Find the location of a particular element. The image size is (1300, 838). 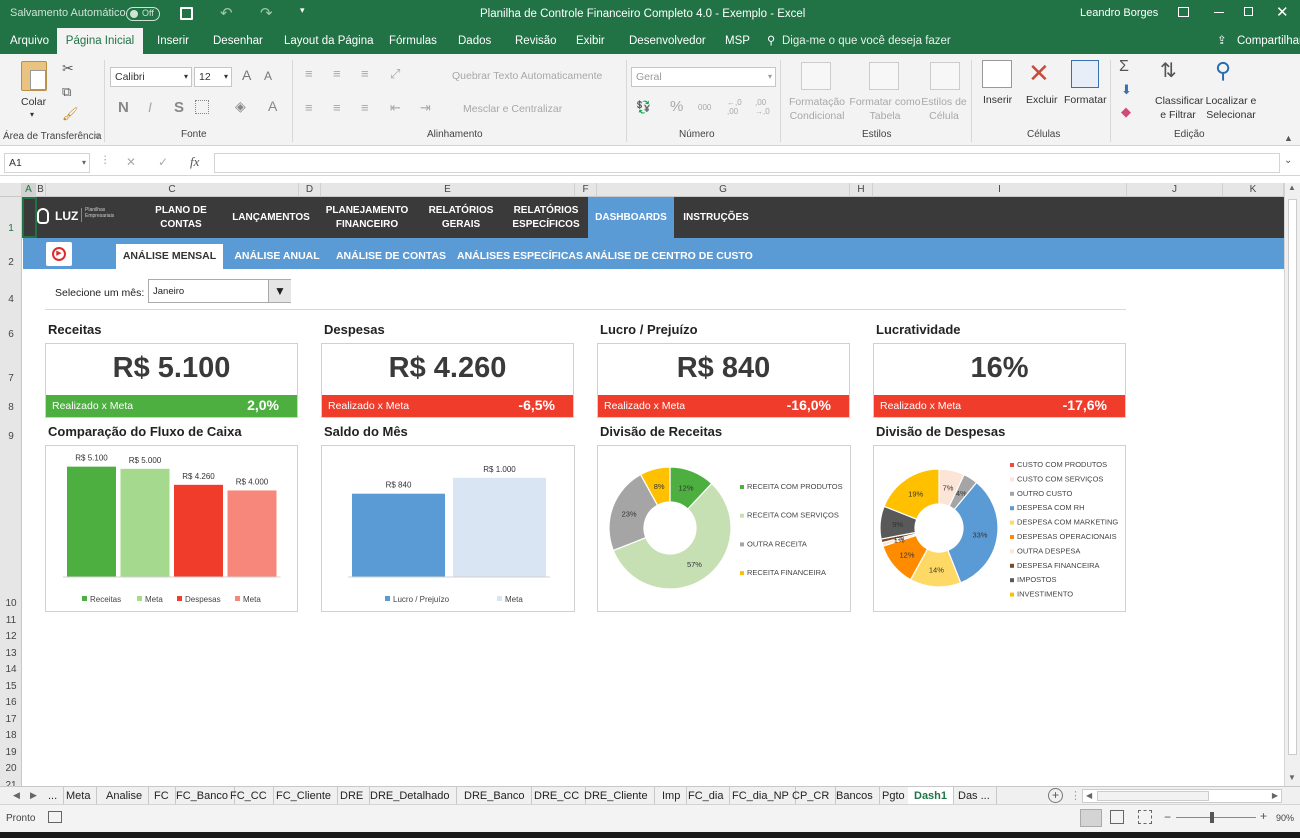

clipboard-launcher-icon: ⧅ is located at coordinates (96, 136).